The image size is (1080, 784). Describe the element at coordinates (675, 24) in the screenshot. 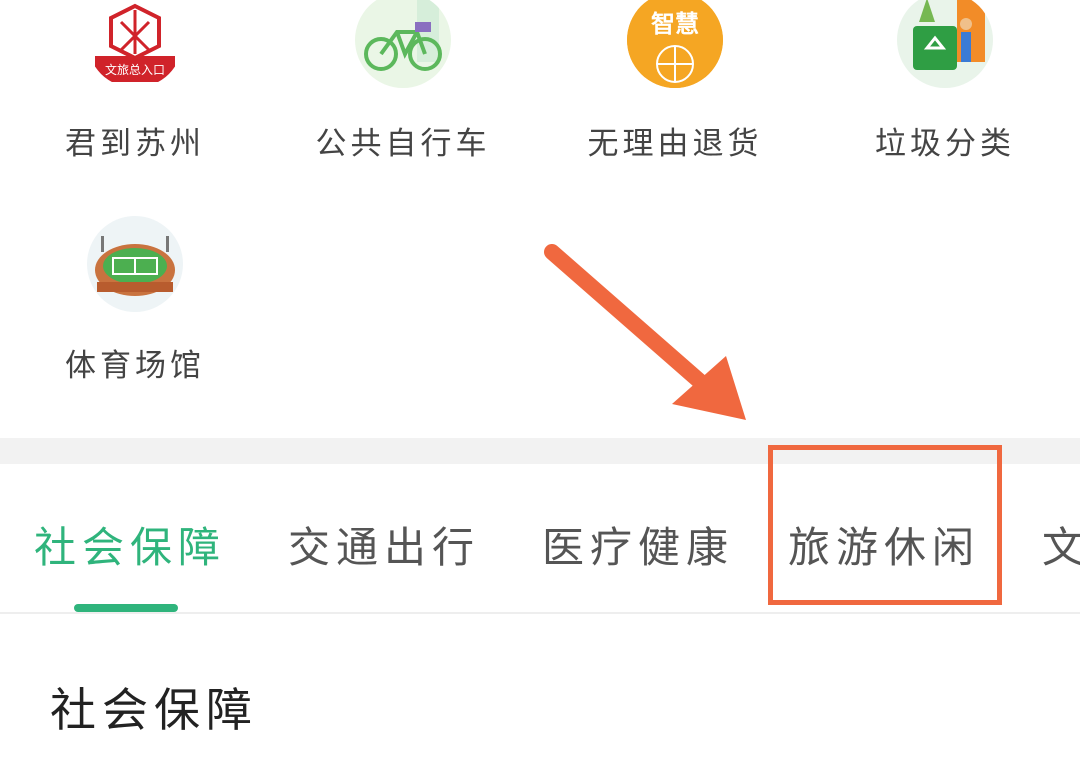

I see `smart-badge-text: 智慧` at that location.